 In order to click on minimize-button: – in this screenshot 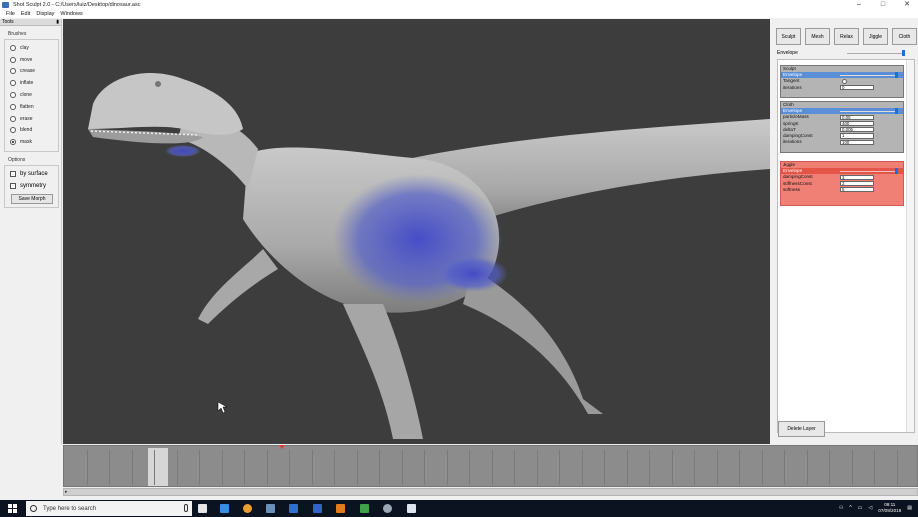, I will do `click(859, 4)`.